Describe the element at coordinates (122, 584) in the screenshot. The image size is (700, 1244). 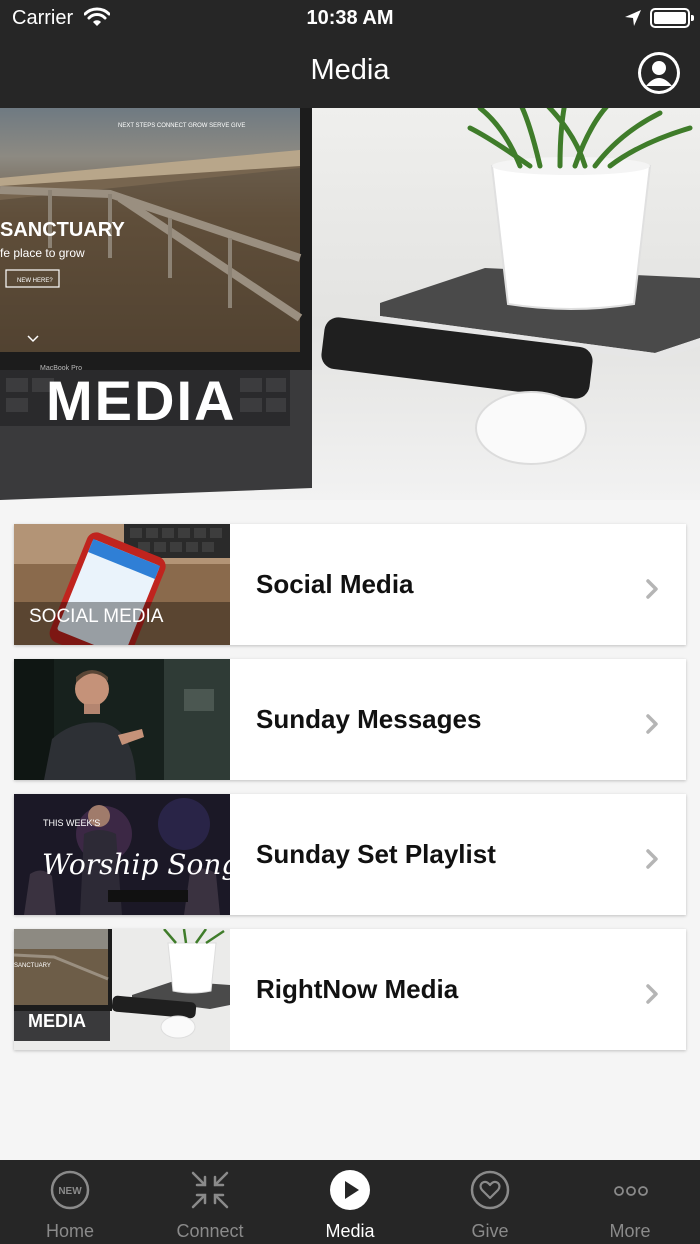
I see `social-media-thumbnail: SOCIAL MEDIA` at that location.